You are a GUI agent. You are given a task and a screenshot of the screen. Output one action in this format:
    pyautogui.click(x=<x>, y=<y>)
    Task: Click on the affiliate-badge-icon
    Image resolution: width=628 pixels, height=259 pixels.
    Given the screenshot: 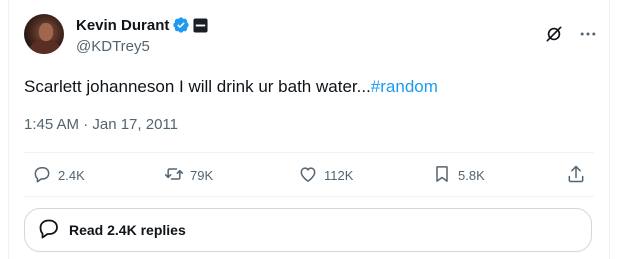 What is the action you would take?
    pyautogui.click(x=200, y=25)
    